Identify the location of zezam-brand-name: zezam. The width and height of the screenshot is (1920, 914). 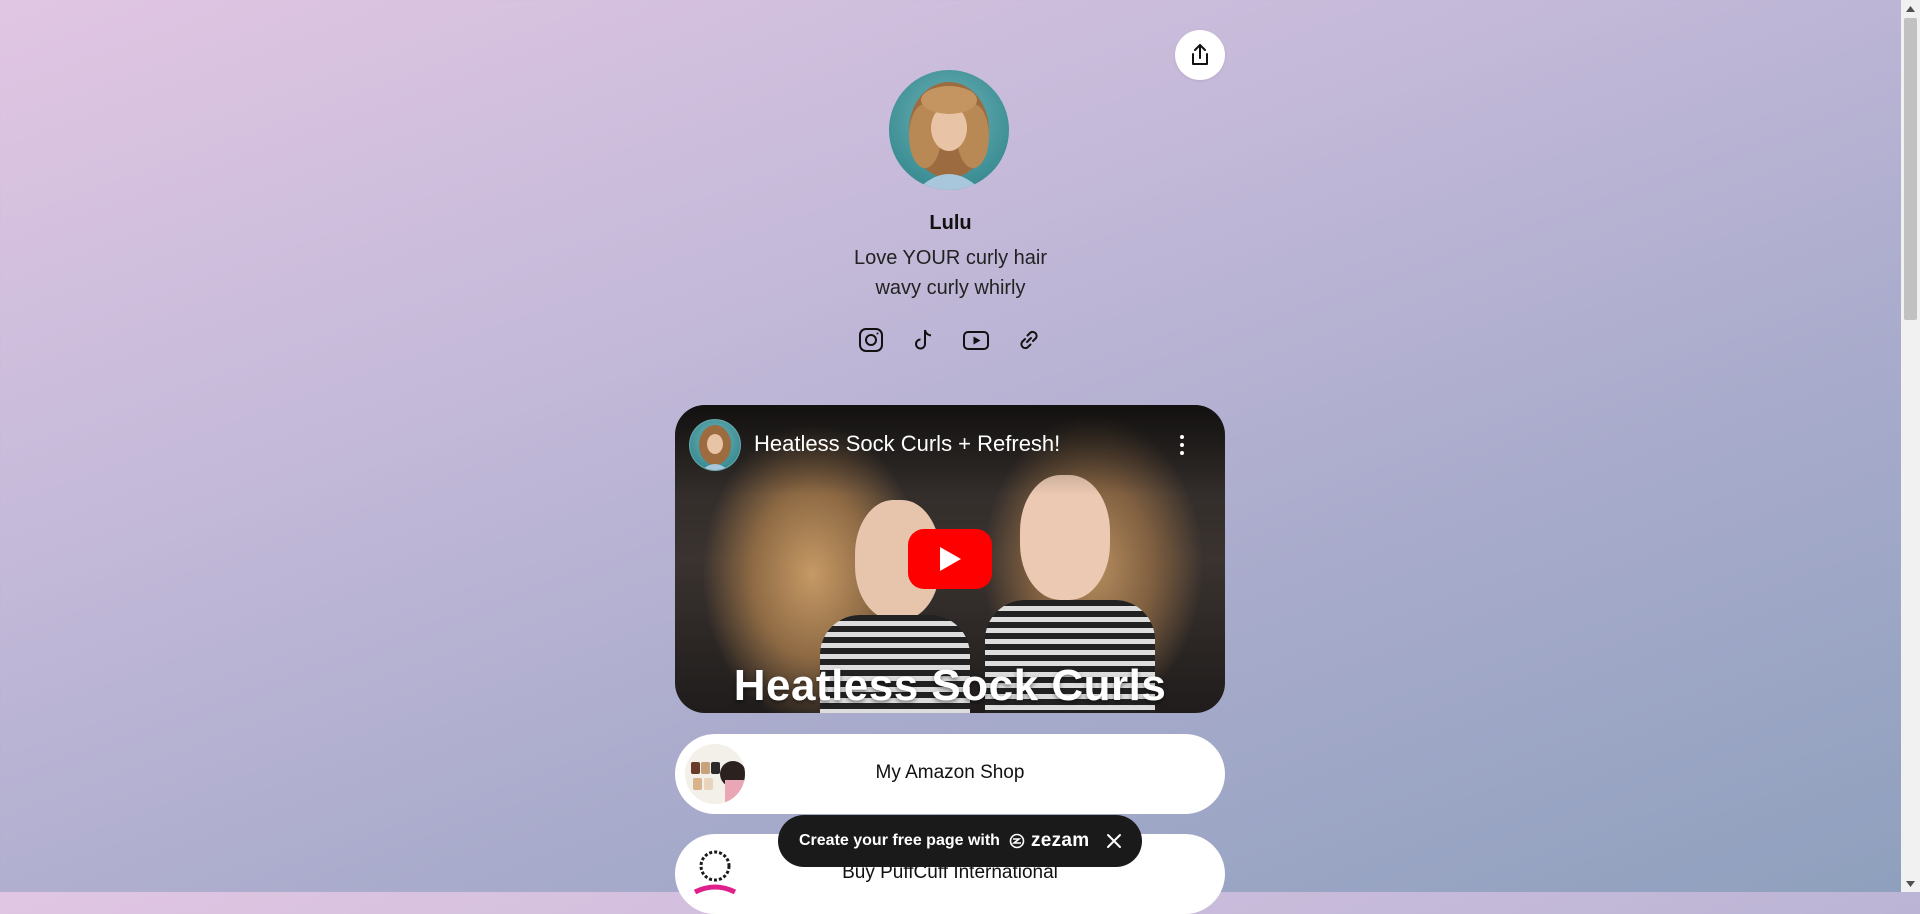
(1060, 840).